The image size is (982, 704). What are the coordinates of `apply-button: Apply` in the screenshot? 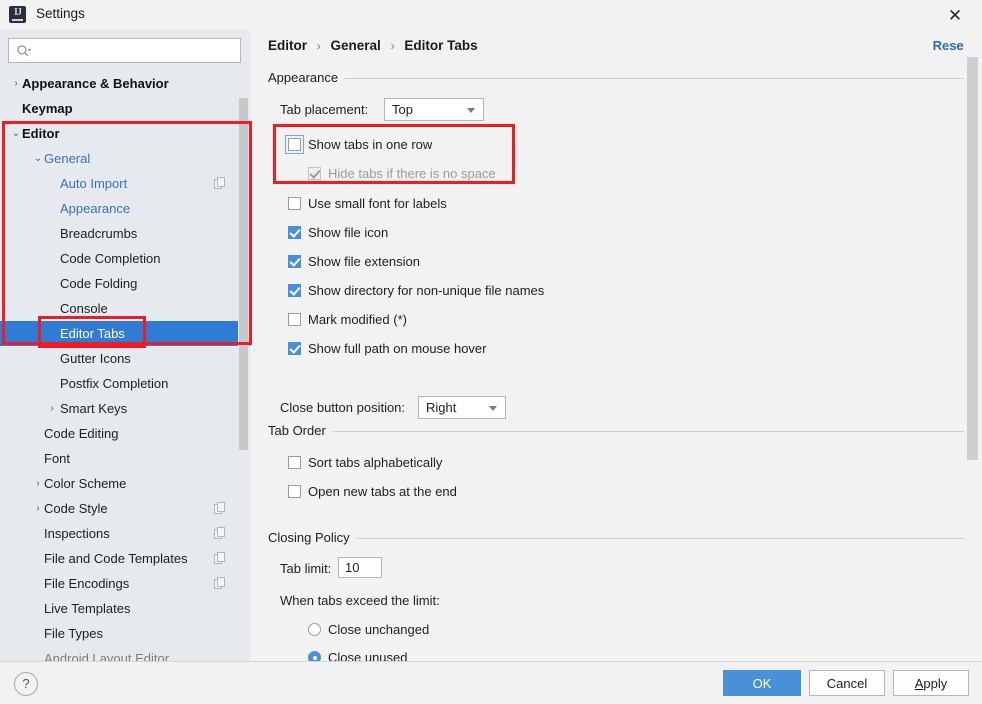 It's located at (931, 683).